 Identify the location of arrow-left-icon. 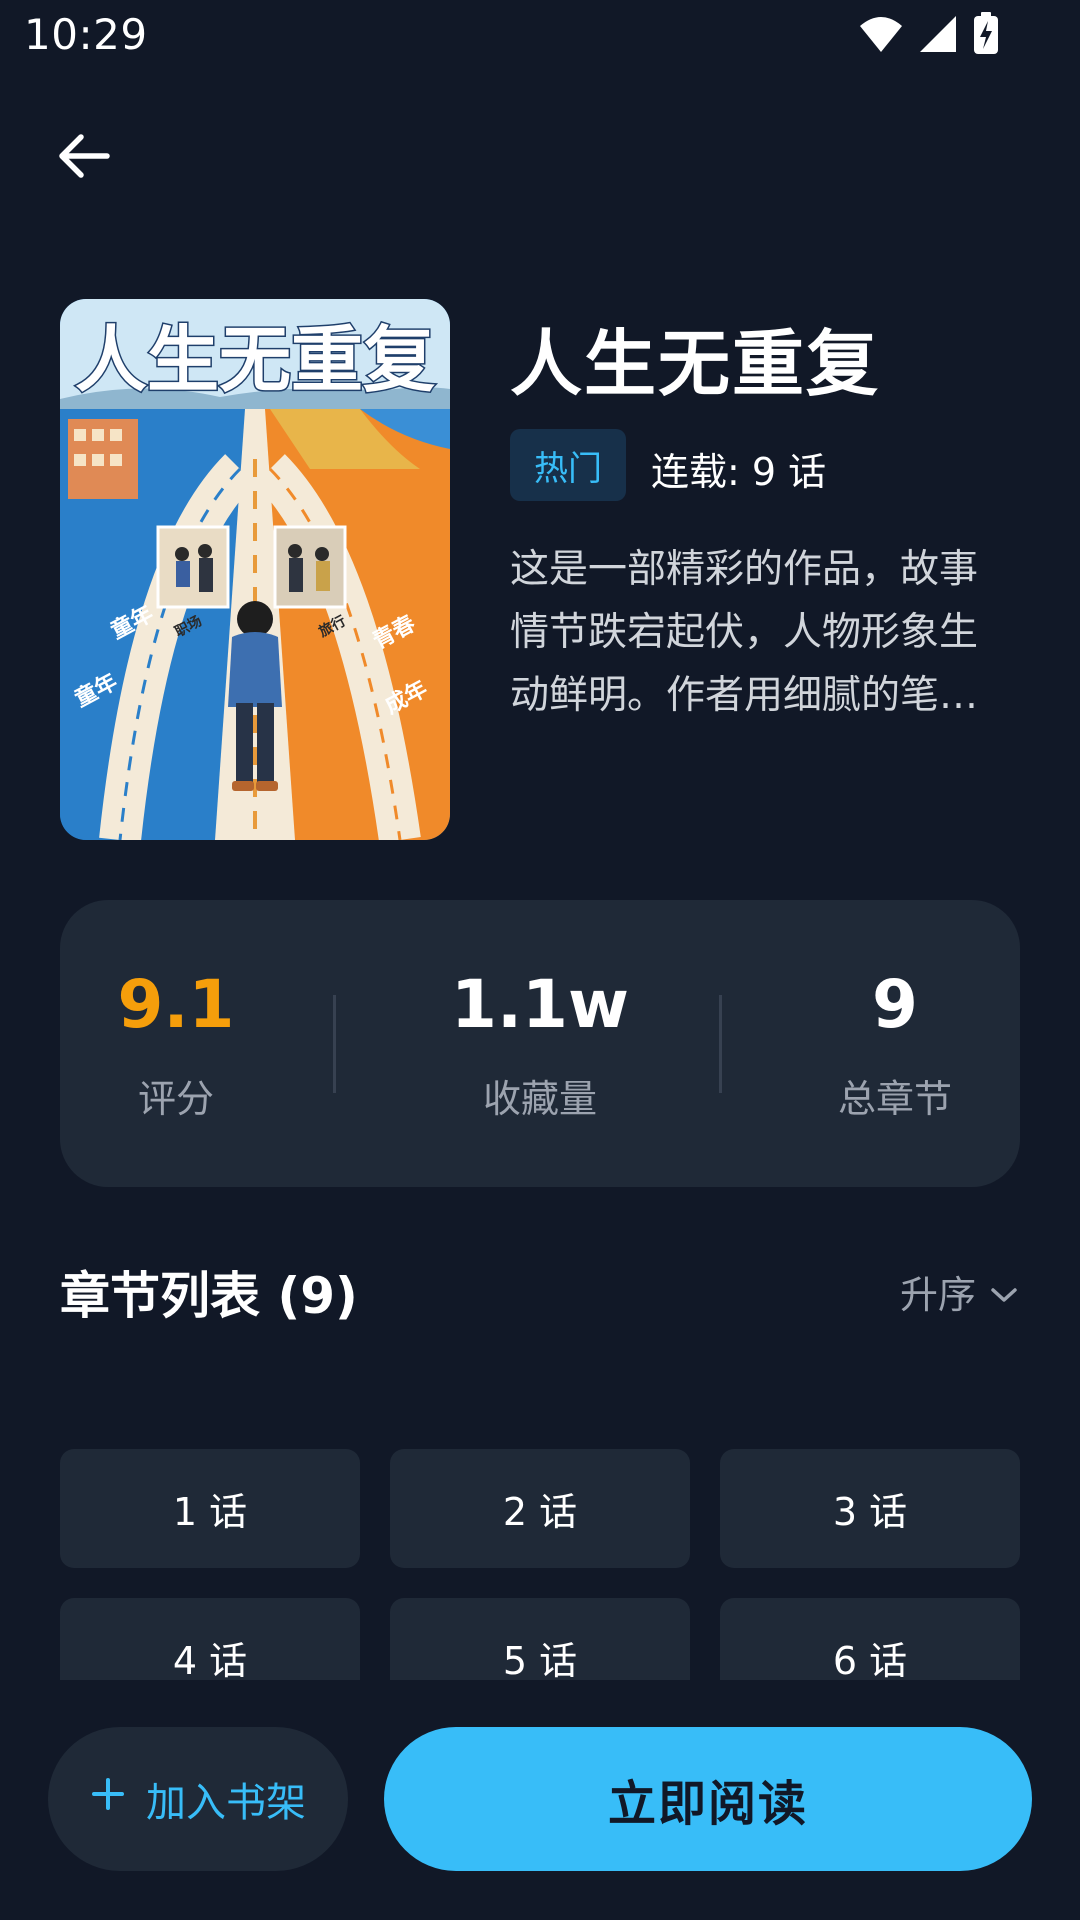
(84, 158).